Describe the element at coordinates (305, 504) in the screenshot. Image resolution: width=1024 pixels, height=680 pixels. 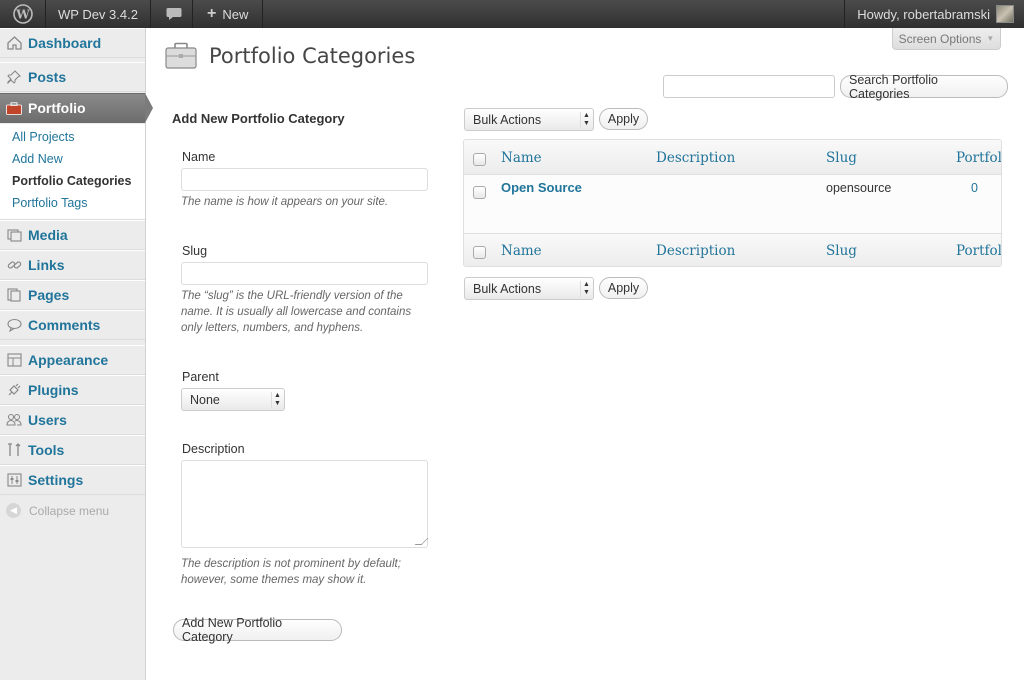
I see `description-textarea` at that location.